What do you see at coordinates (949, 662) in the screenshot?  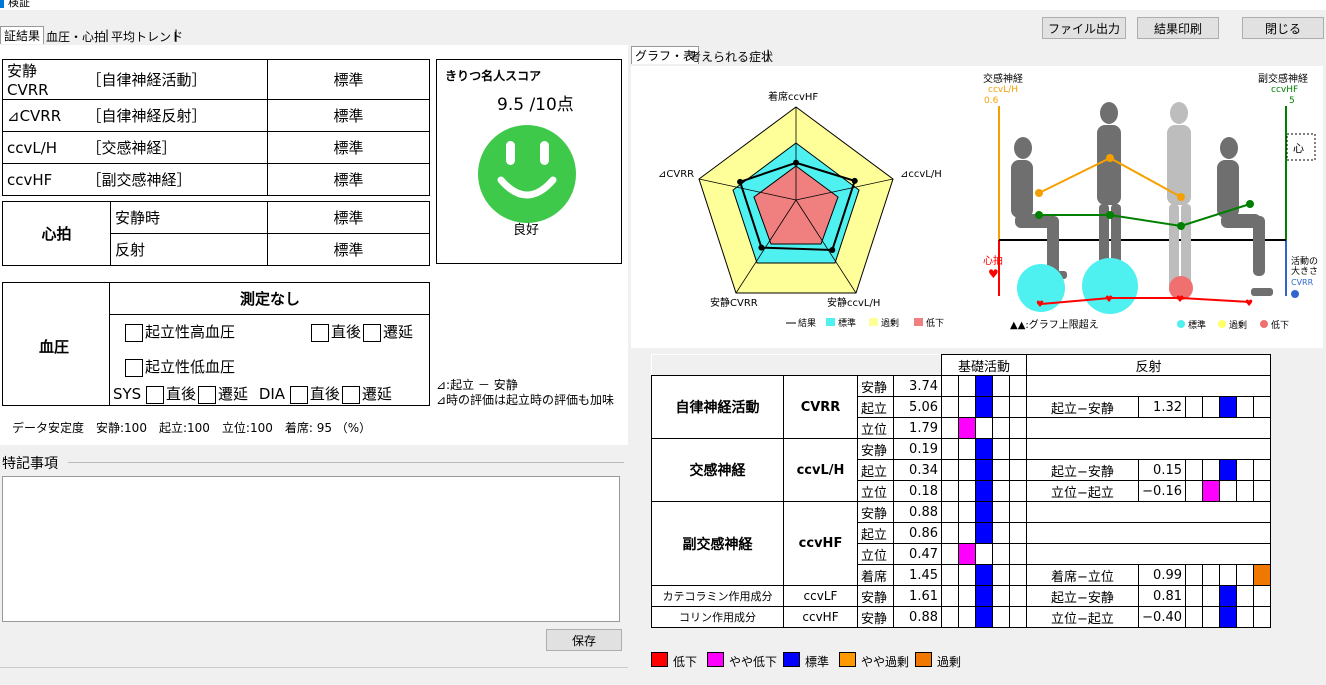 I see `legend-label: 過剰` at bounding box center [949, 662].